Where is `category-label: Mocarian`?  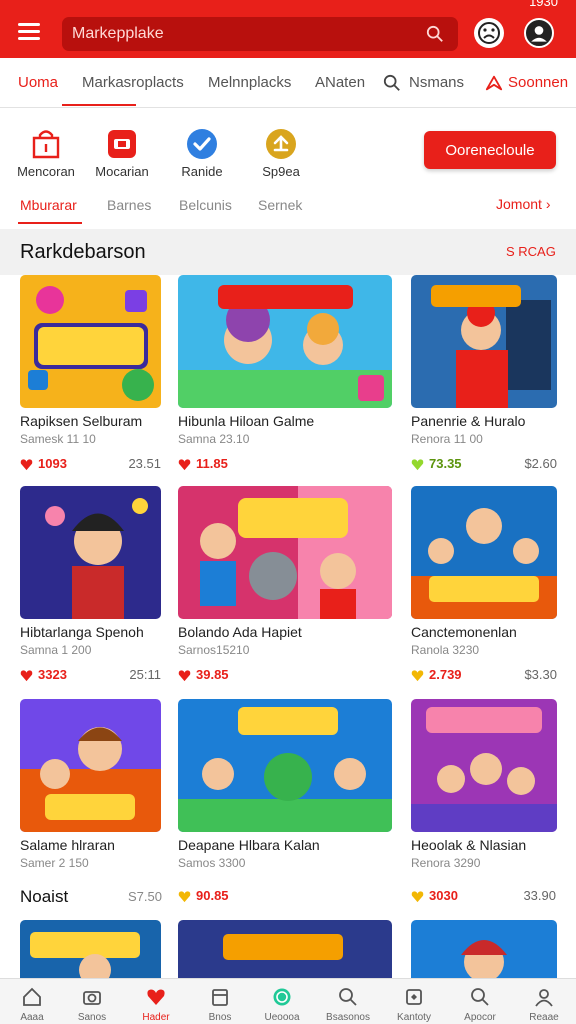
category-label: Mocarian is located at coordinates (122, 171).